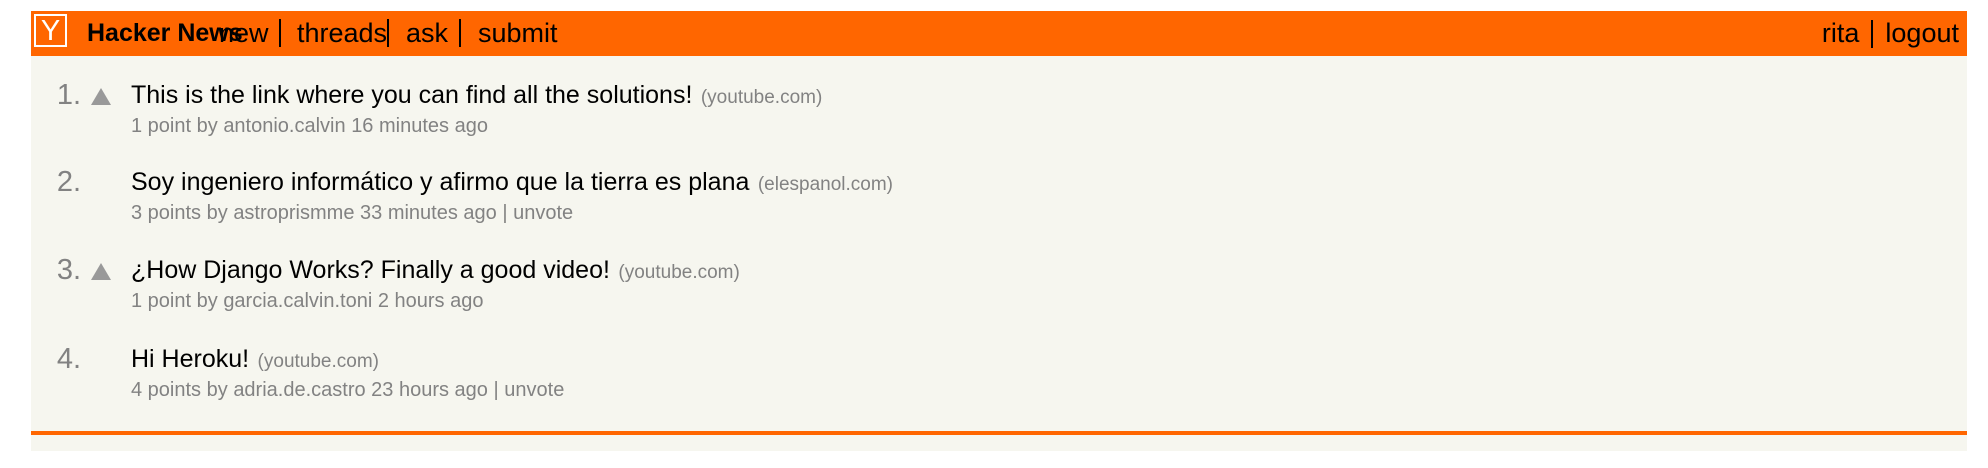 This screenshot has width=1988, height=468. What do you see at coordinates (68, 270) in the screenshot?
I see `story-rank: 3.` at bounding box center [68, 270].